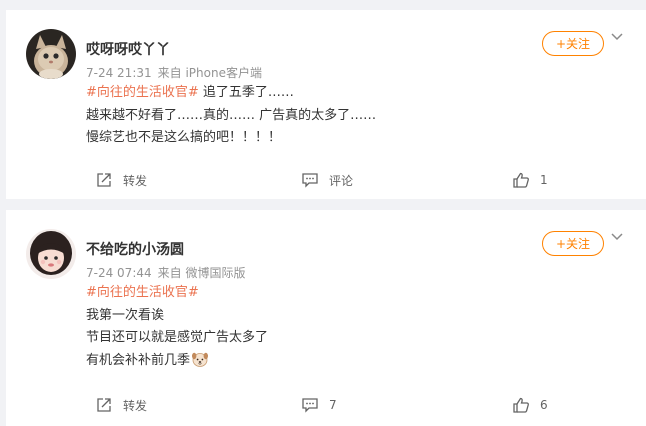 The image size is (646, 426). What do you see at coordinates (530, 180) in the screenshot?
I see `like-button: 1` at bounding box center [530, 180].